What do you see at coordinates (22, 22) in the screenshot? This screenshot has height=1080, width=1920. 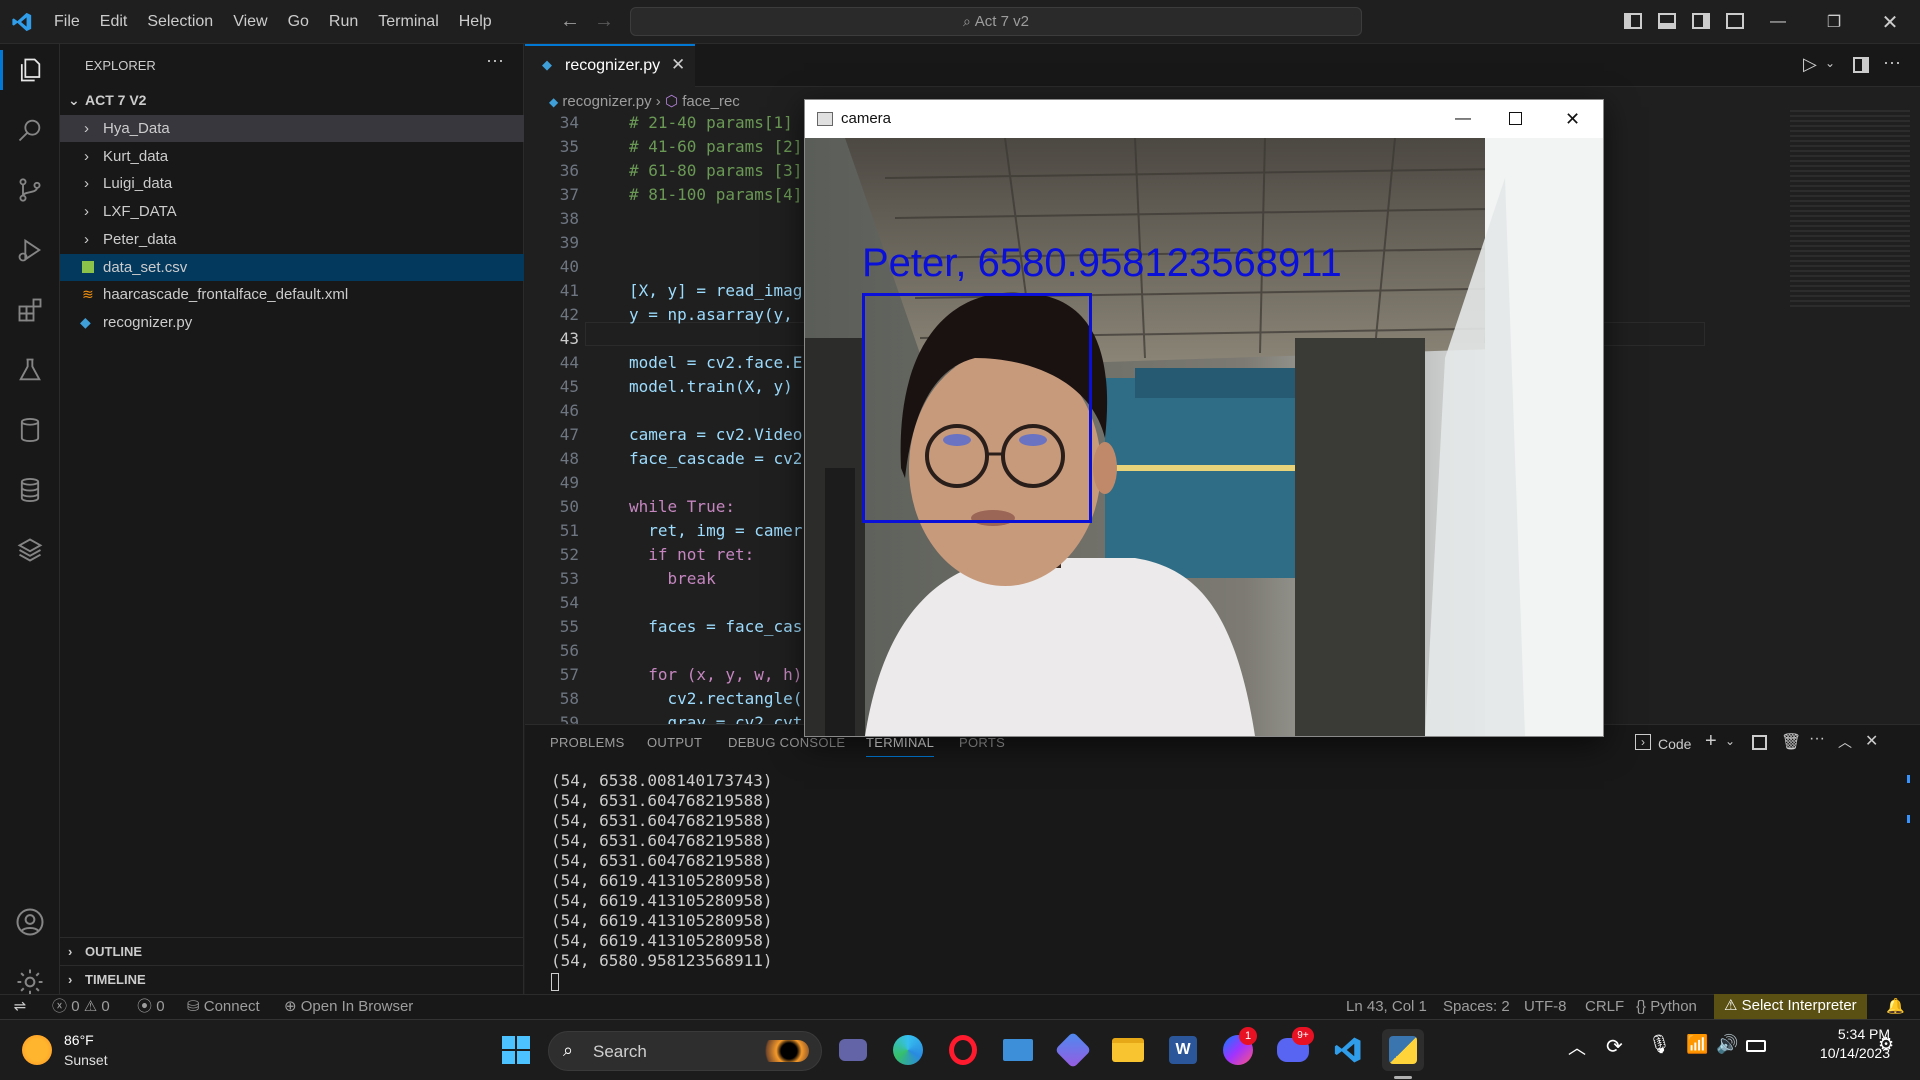 I see `vscode-logo-icon` at bounding box center [22, 22].